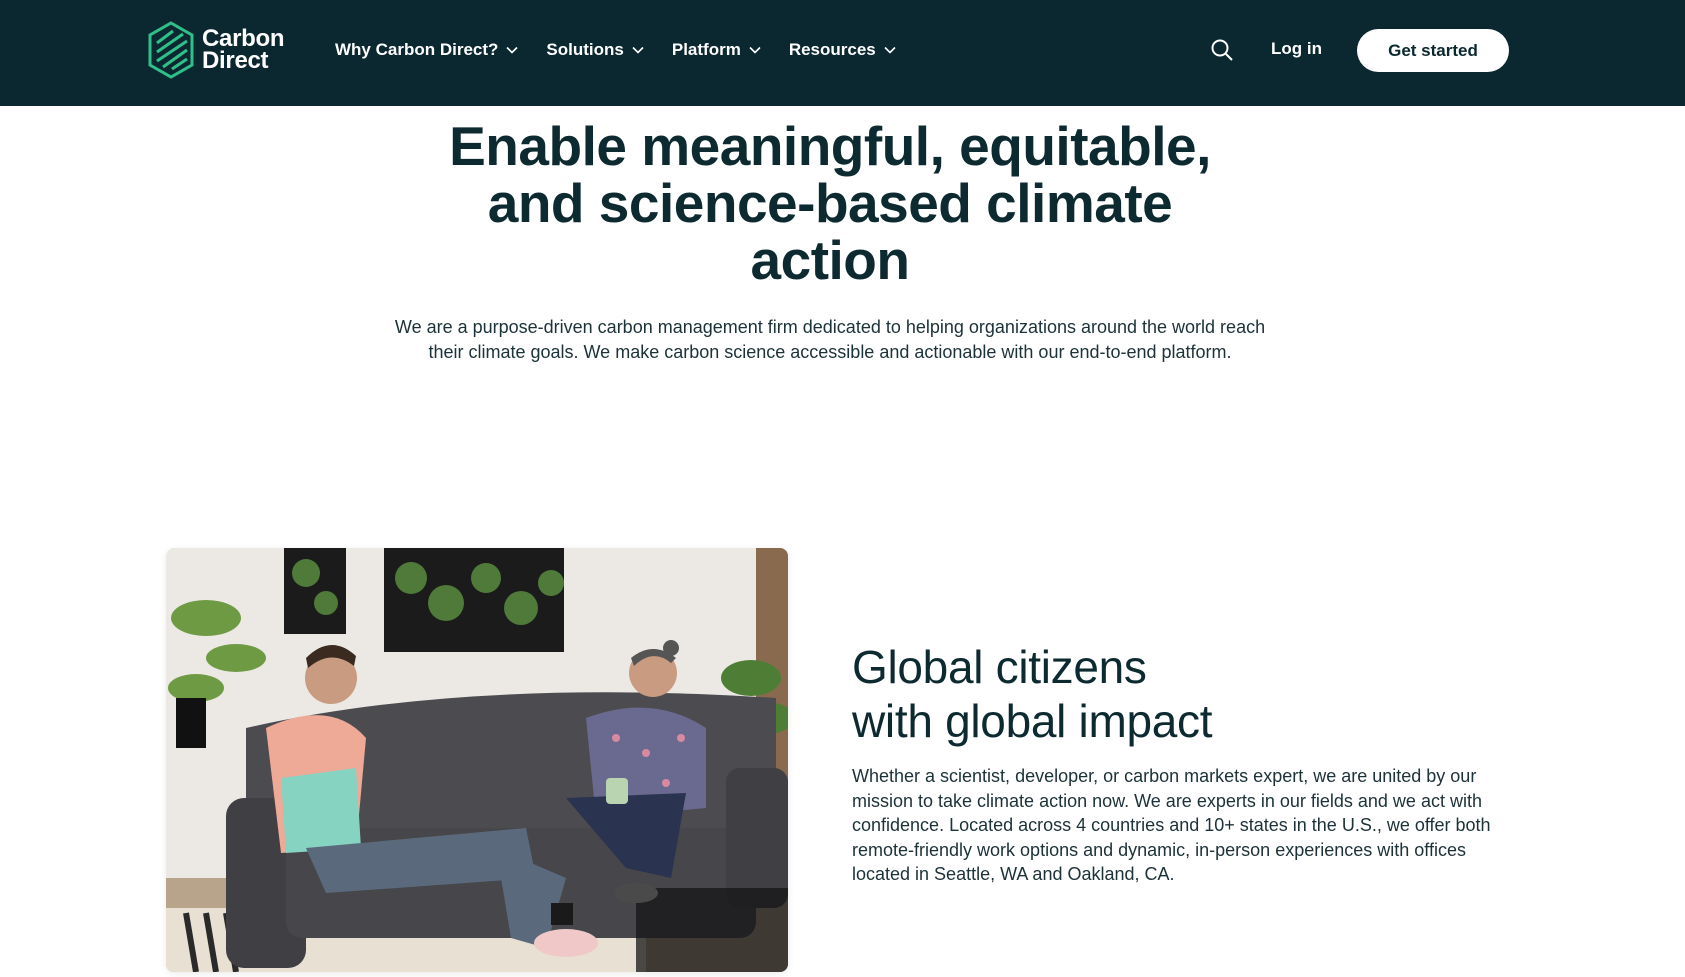 This screenshot has height=977, width=1685. What do you see at coordinates (417, 49) in the screenshot?
I see `nav-item-label: Why Carbon Direct?` at bounding box center [417, 49].